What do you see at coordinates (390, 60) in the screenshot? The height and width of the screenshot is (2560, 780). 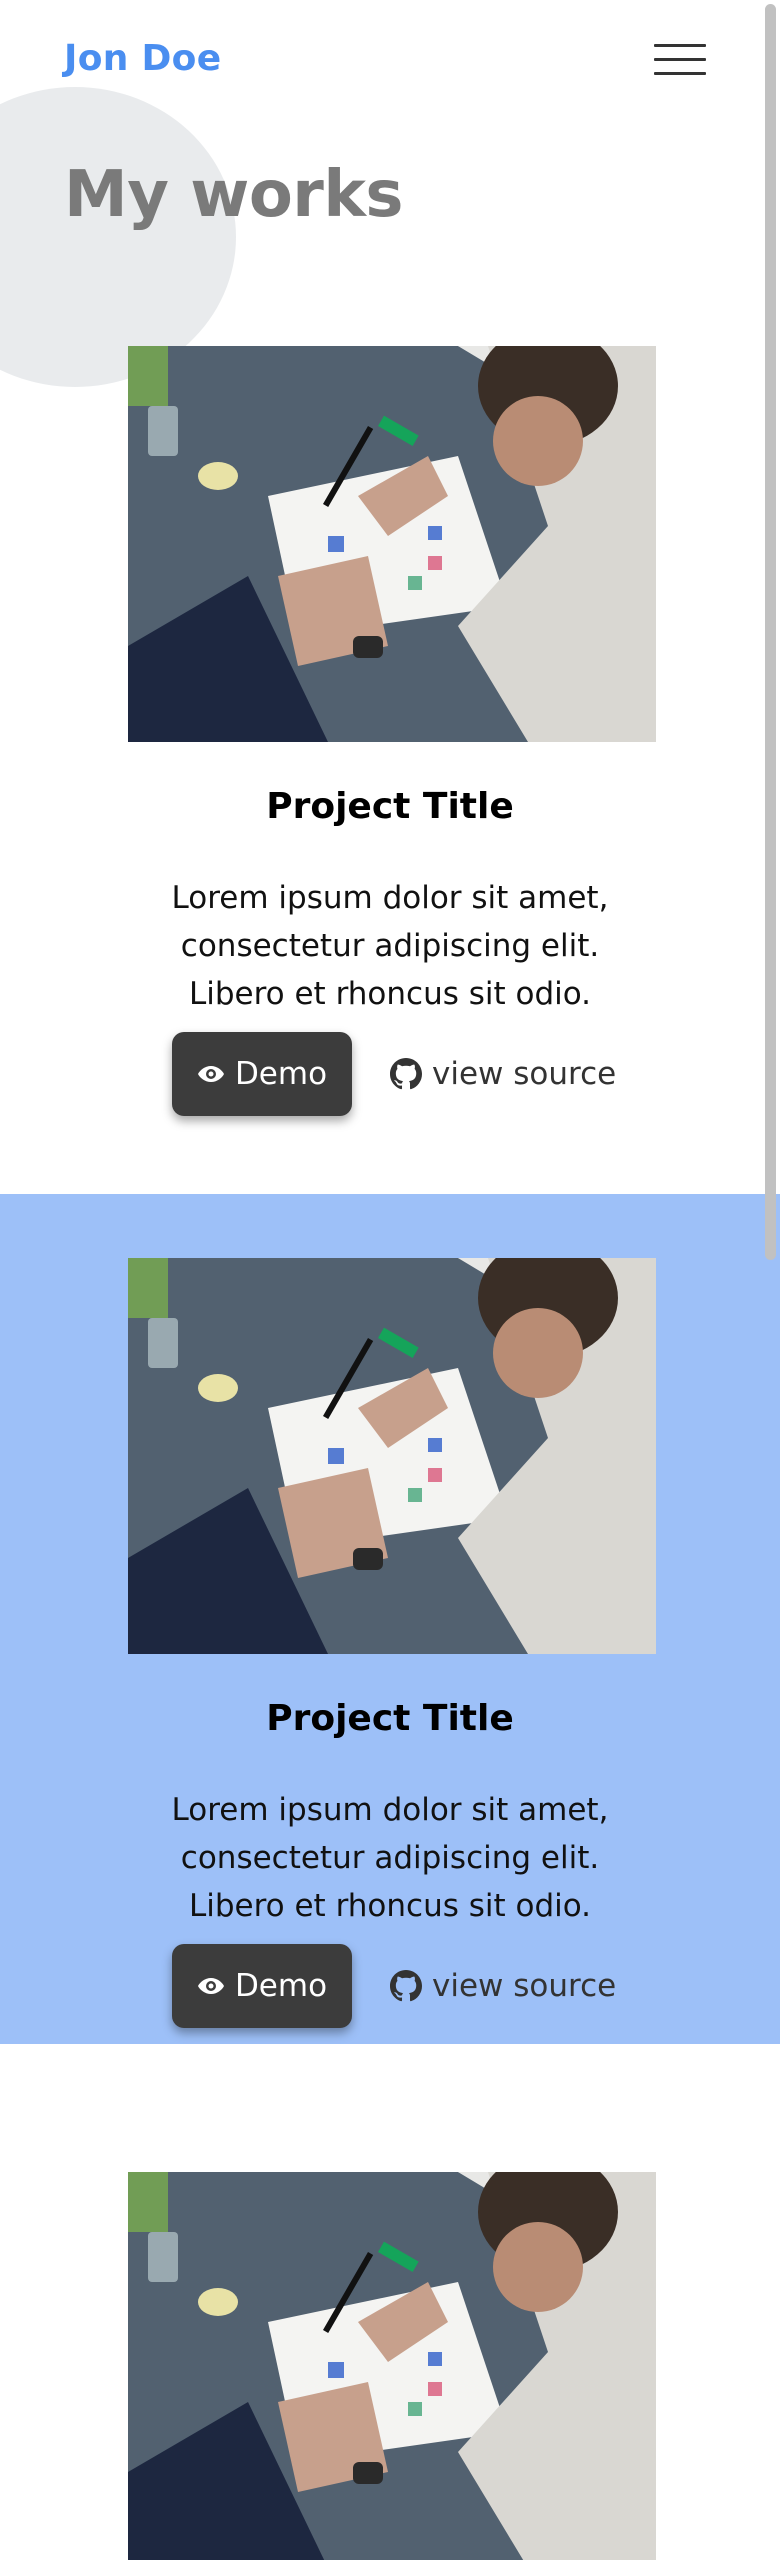 I see `site-header: Jon Doe` at bounding box center [390, 60].